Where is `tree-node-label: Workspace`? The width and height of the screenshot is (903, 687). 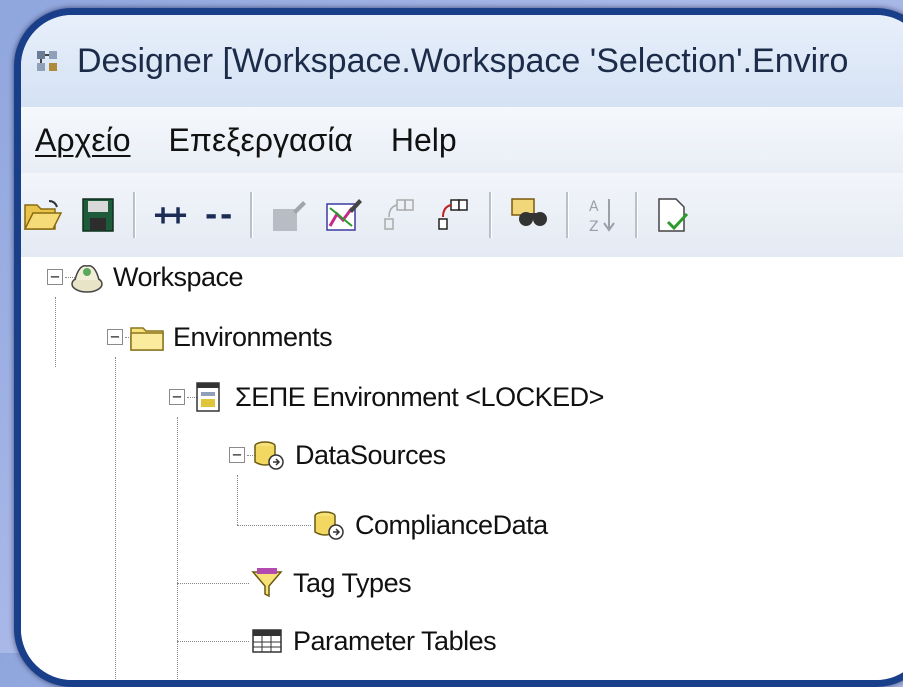 tree-node-label: Workspace is located at coordinates (178, 276).